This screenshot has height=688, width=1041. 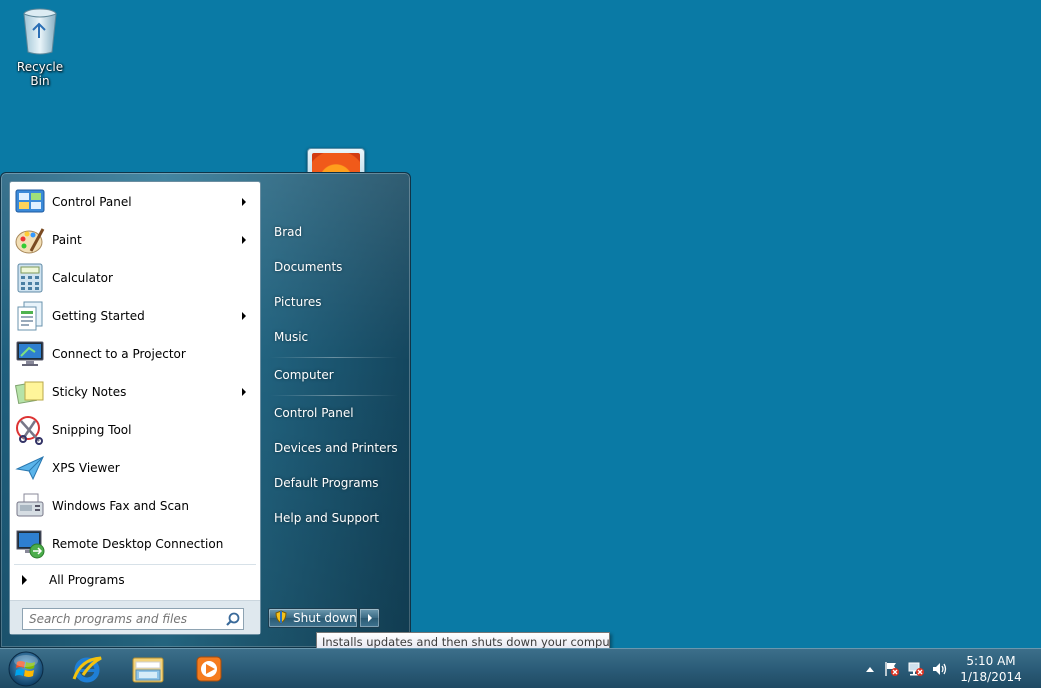 I want to click on chevron-right-icon, so click(x=369, y=618).